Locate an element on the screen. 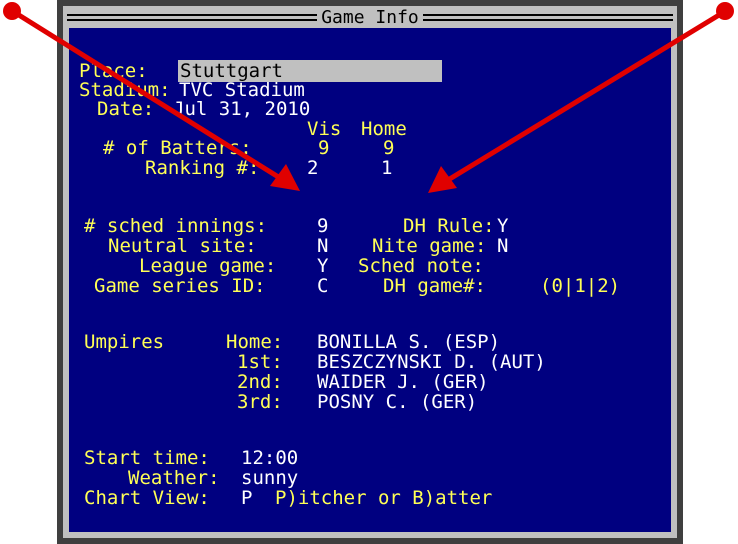 The width and height of the screenshot is (738, 544). annotation-dot-left is located at coordinates (12, 11).